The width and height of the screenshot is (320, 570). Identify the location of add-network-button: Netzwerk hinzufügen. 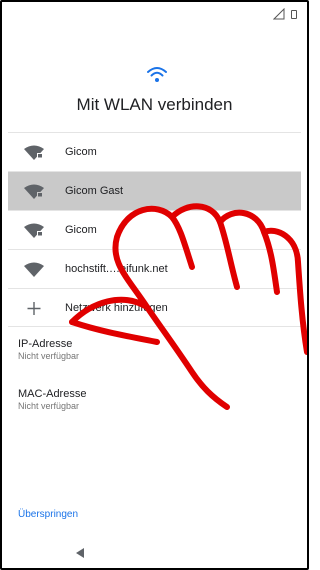
(154, 307).